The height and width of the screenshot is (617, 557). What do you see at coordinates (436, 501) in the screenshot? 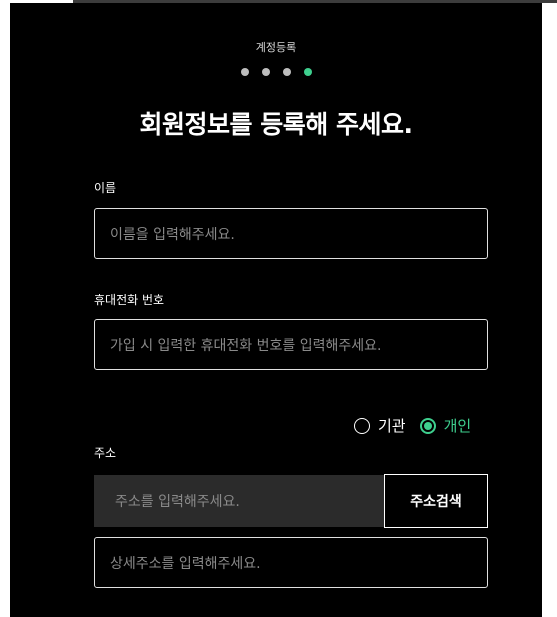
I see `address-search-button: 주소검색` at bounding box center [436, 501].